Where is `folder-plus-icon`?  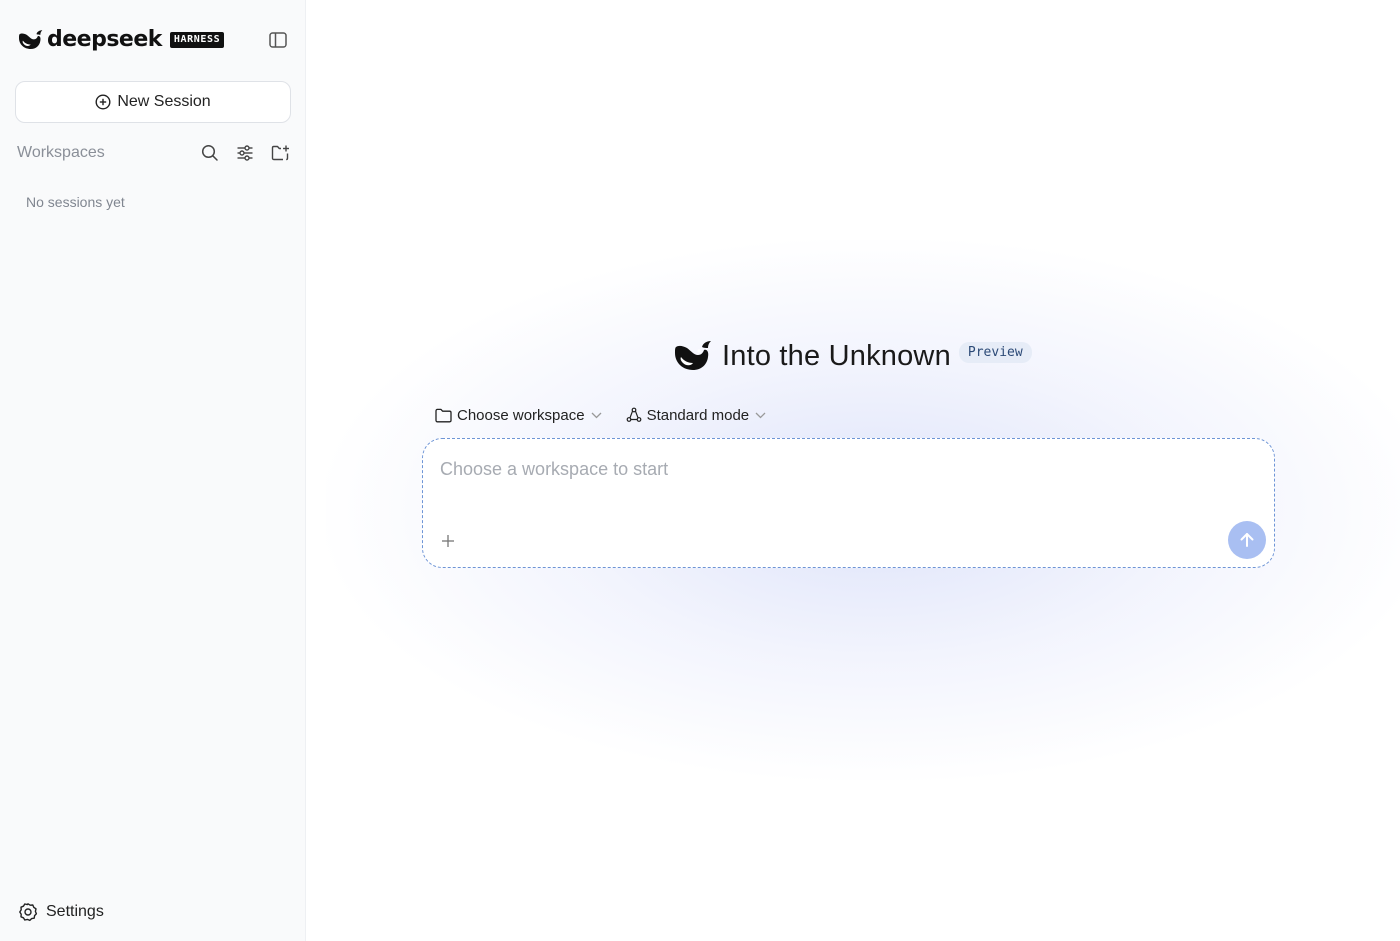
folder-plus-icon is located at coordinates (280, 153).